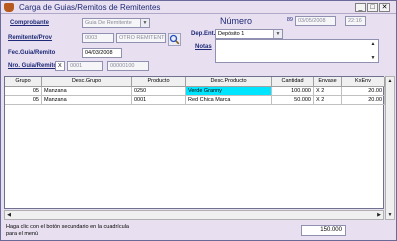  I want to click on date-field: 03/05/2008, so click(315, 21).